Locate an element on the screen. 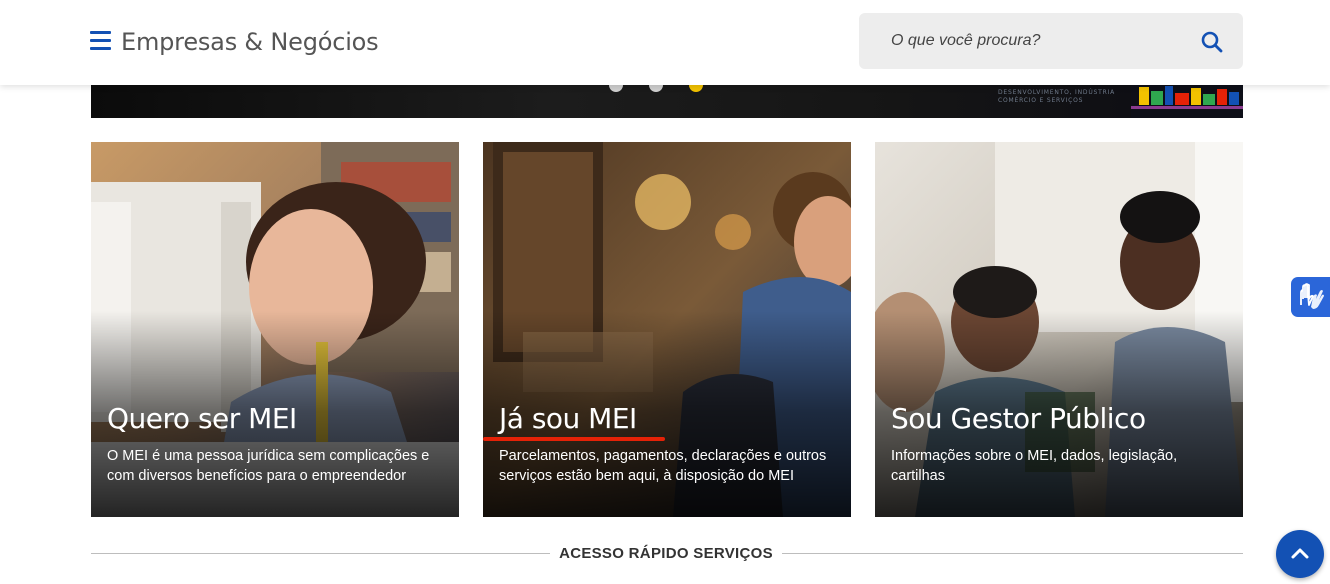 Image resolution: width=1330 pixels, height=584 pixels. card-title: Já sou MEI is located at coordinates (568, 418).